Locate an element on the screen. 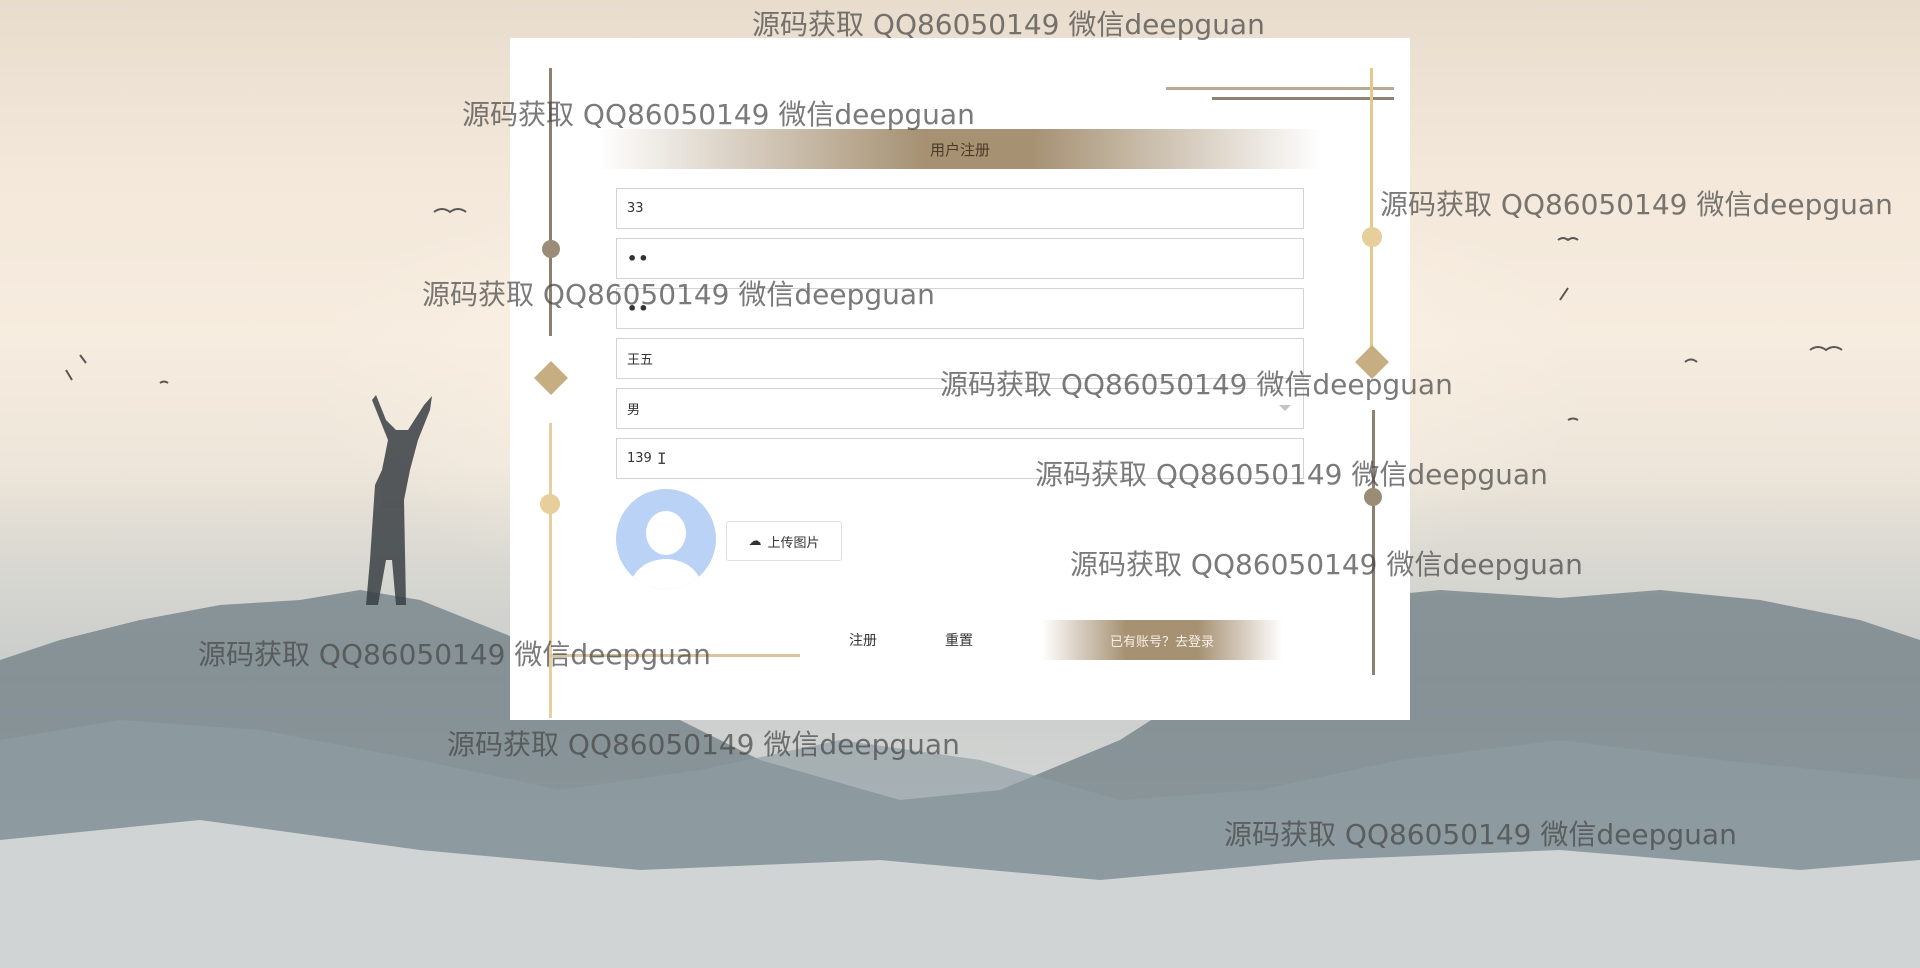  reset-button: 重置 is located at coordinates (959, 640).